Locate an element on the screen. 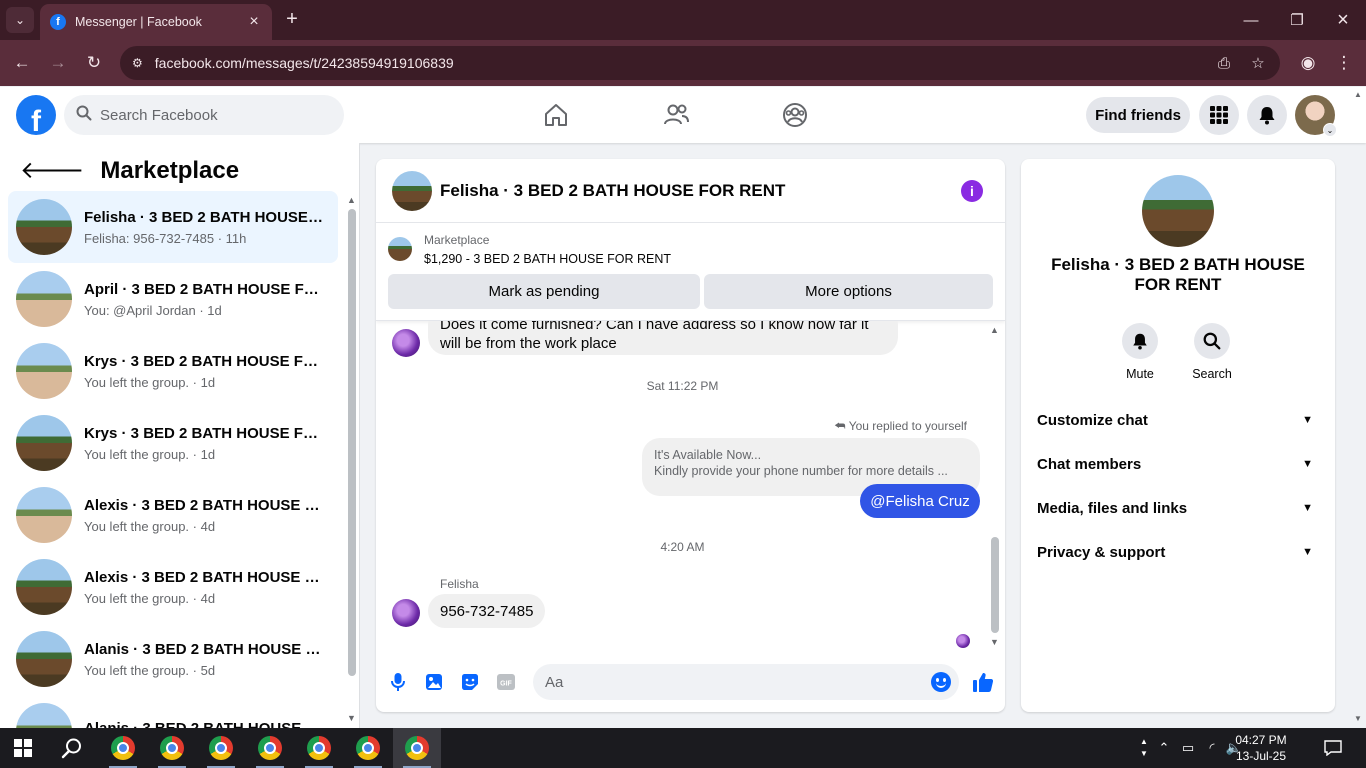  more-options-button: More options is located at coordinates (848, 291).